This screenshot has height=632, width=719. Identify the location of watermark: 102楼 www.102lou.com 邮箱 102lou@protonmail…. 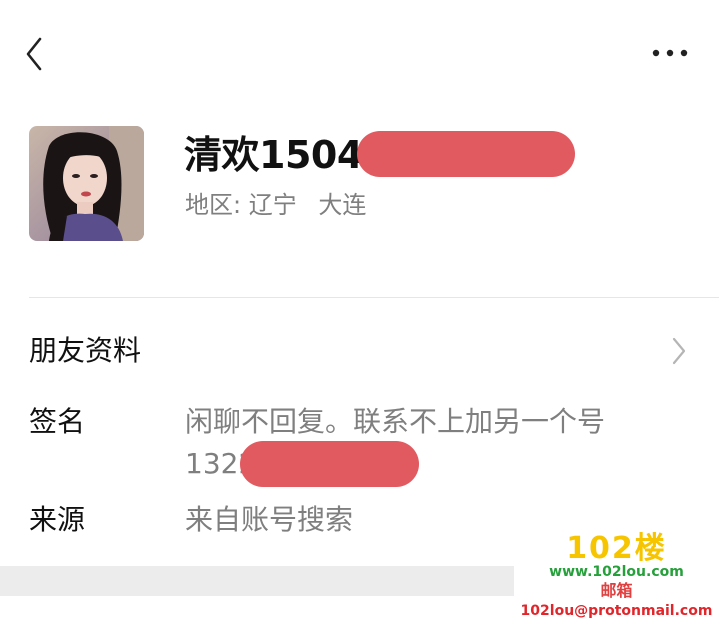
(616, 582).